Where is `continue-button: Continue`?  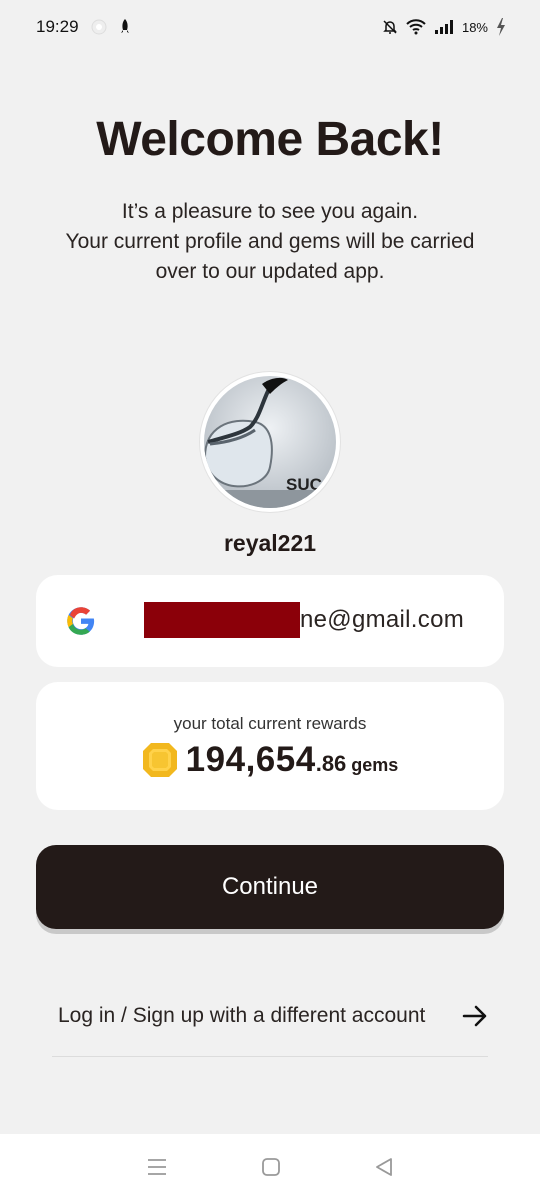
continue-button: Continue is located at coordinates (270, 887).